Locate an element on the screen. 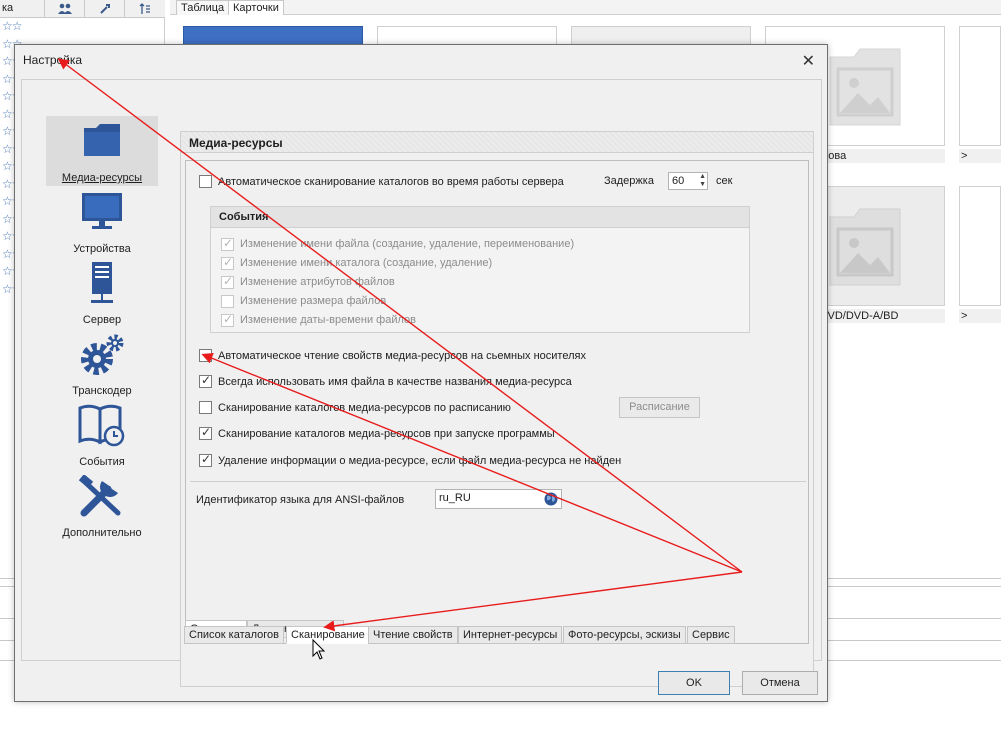 Image resolution: width=1001 pixels, height=756 pixels. dialog-title: Настройка is located at coordinates (53, 60).